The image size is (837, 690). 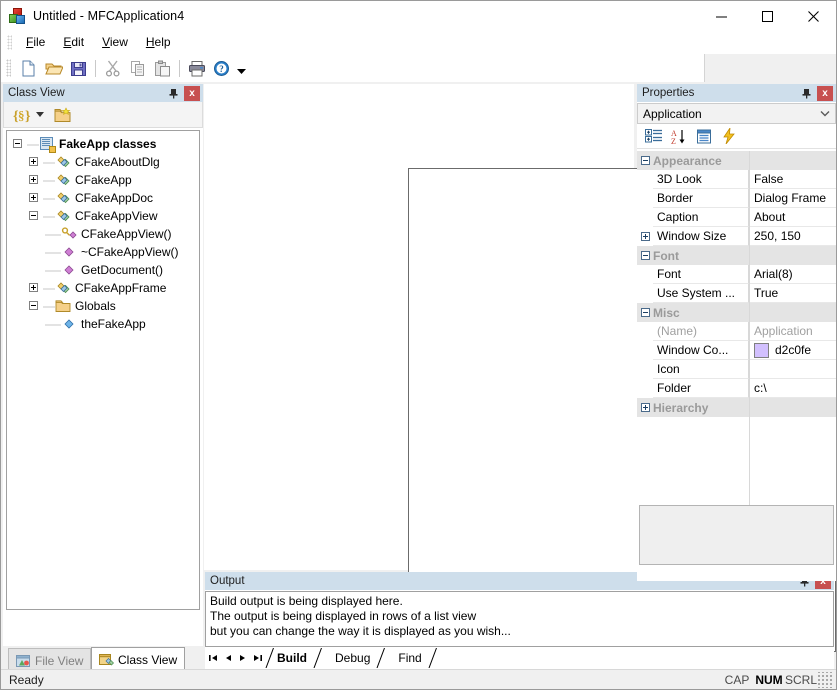 I want to click on class-view-close-button: x, so click(x=192, y=93).